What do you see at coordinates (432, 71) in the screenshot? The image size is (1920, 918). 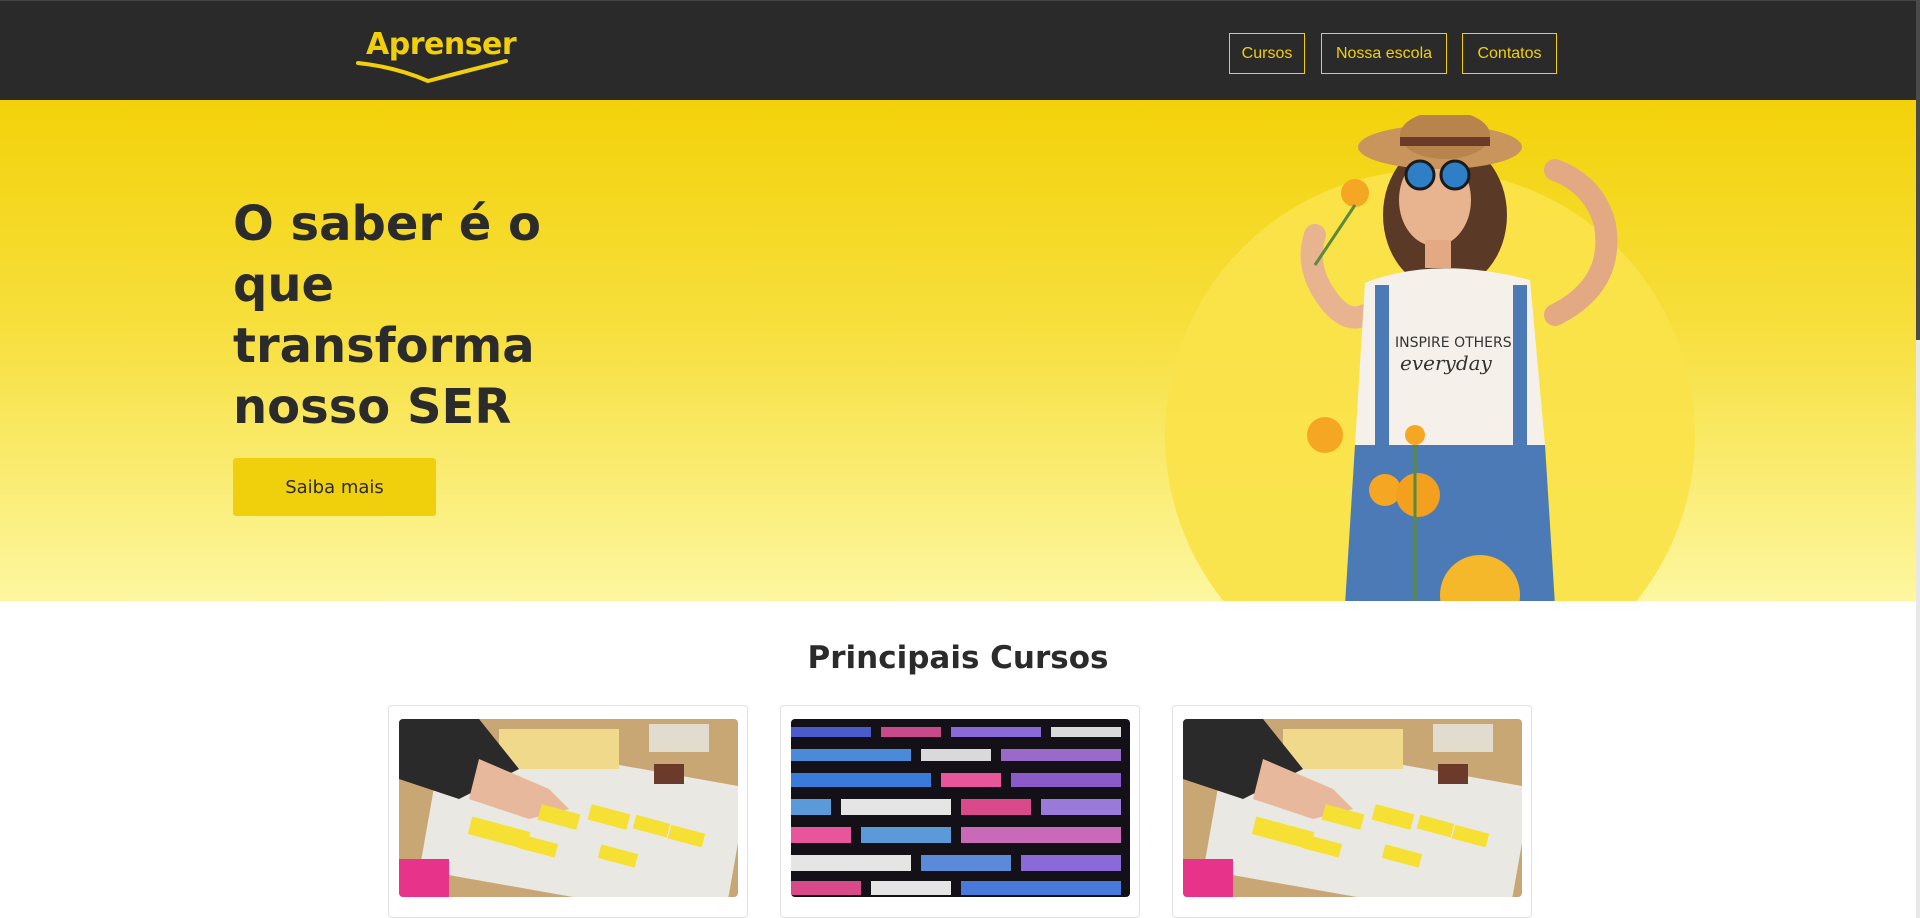 I see `logo-smile-icon` at bounding box center [432, 71].